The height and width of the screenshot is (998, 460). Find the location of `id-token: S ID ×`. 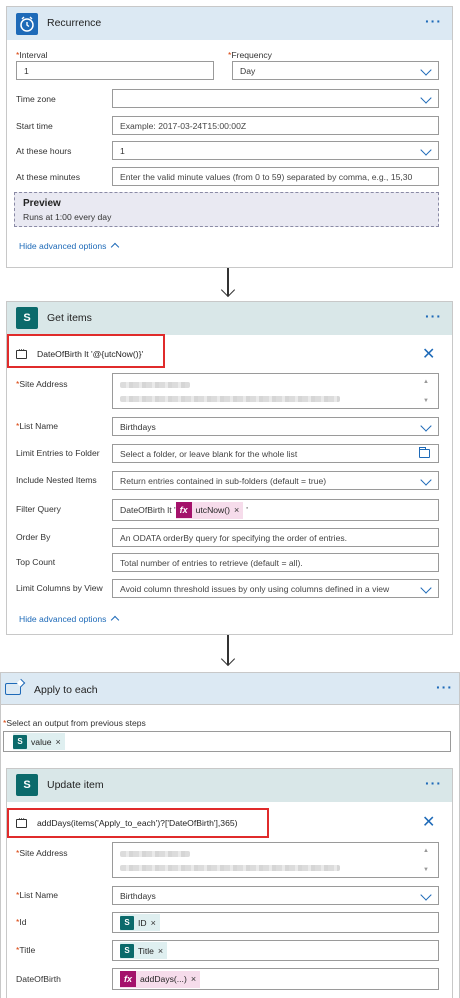

id-token: S ID × is located at coordinates (140, 922).